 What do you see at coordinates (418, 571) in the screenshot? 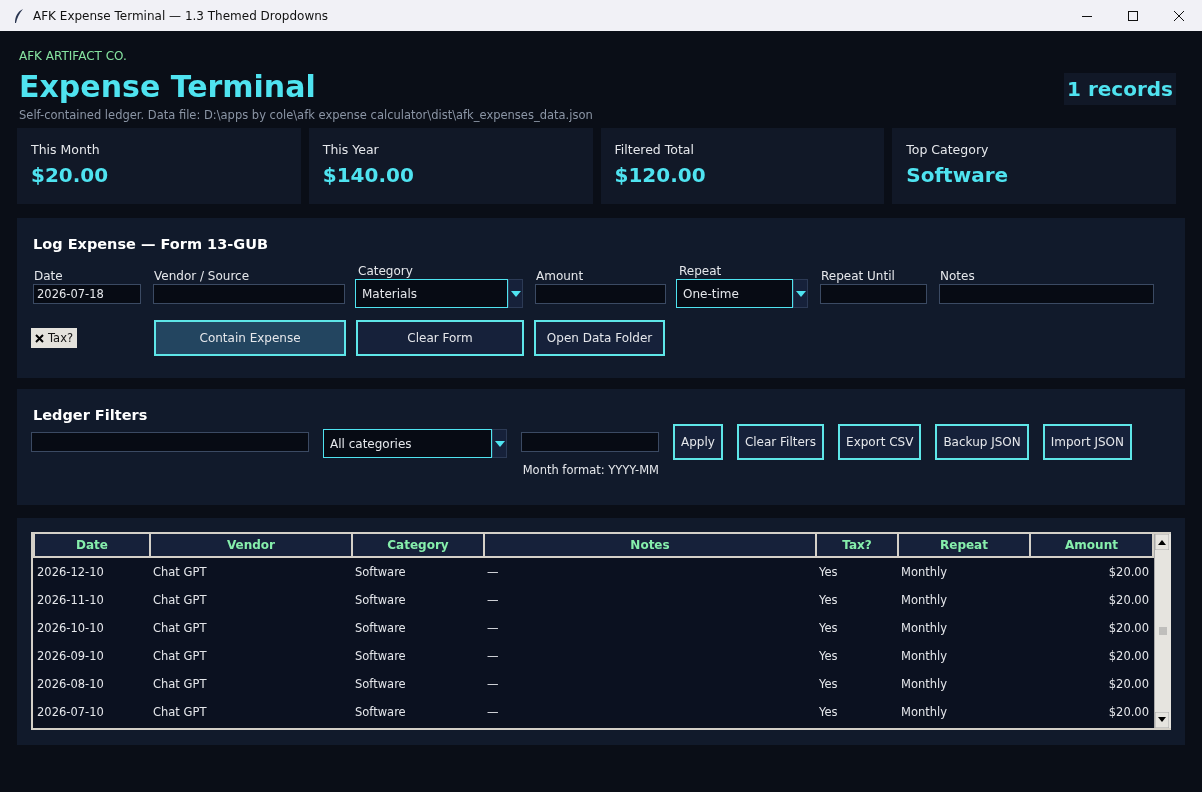
I see `table-cell: Software` at bounding box center [418, 571].